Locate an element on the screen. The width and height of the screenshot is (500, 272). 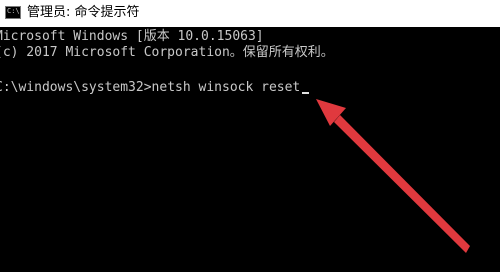
cmd-icon: C:\ is located at coordinates (13, 12).